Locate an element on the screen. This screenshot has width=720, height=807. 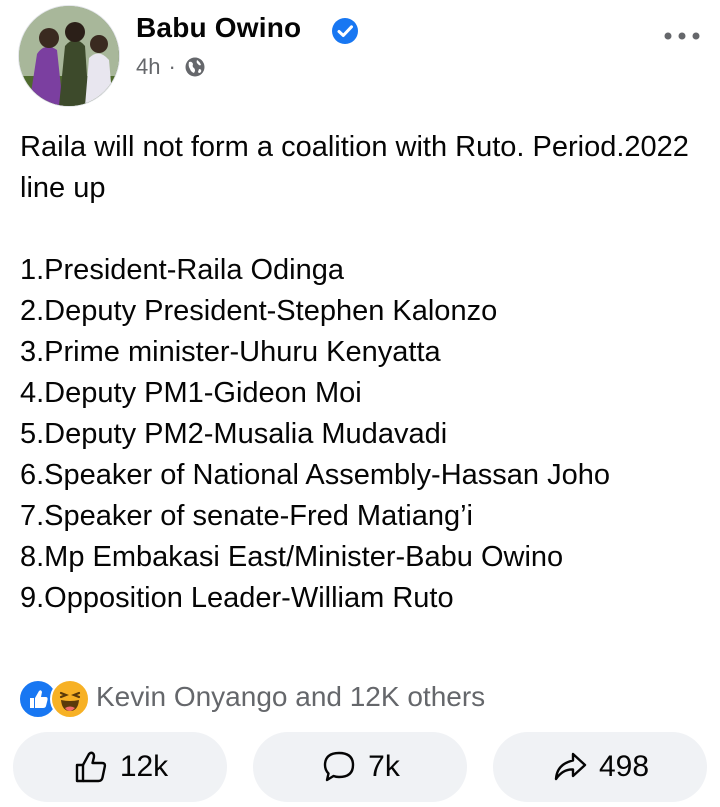
comment-button: 7k is located at coordinates (360, 767).